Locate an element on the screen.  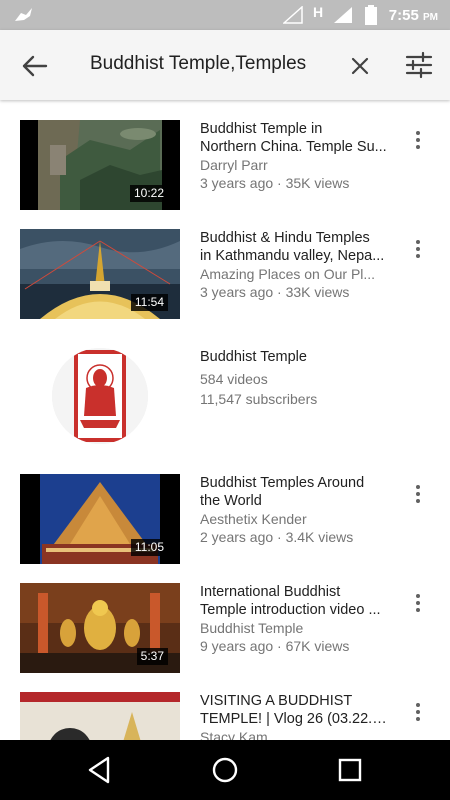
nav-home-icon is located at coordinates (225, 770).